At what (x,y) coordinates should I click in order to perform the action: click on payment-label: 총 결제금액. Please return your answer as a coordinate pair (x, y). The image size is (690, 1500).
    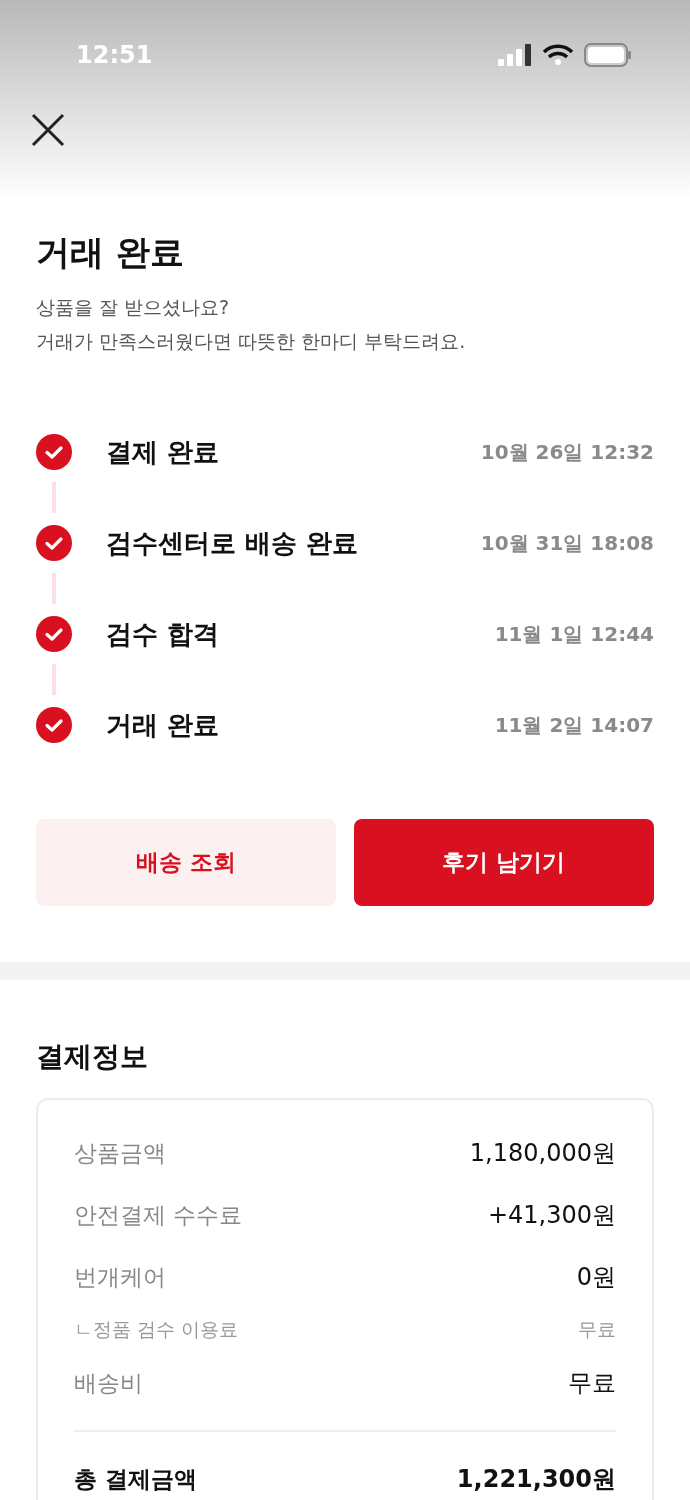
    Looking at the image, I should click on (135, 1479).